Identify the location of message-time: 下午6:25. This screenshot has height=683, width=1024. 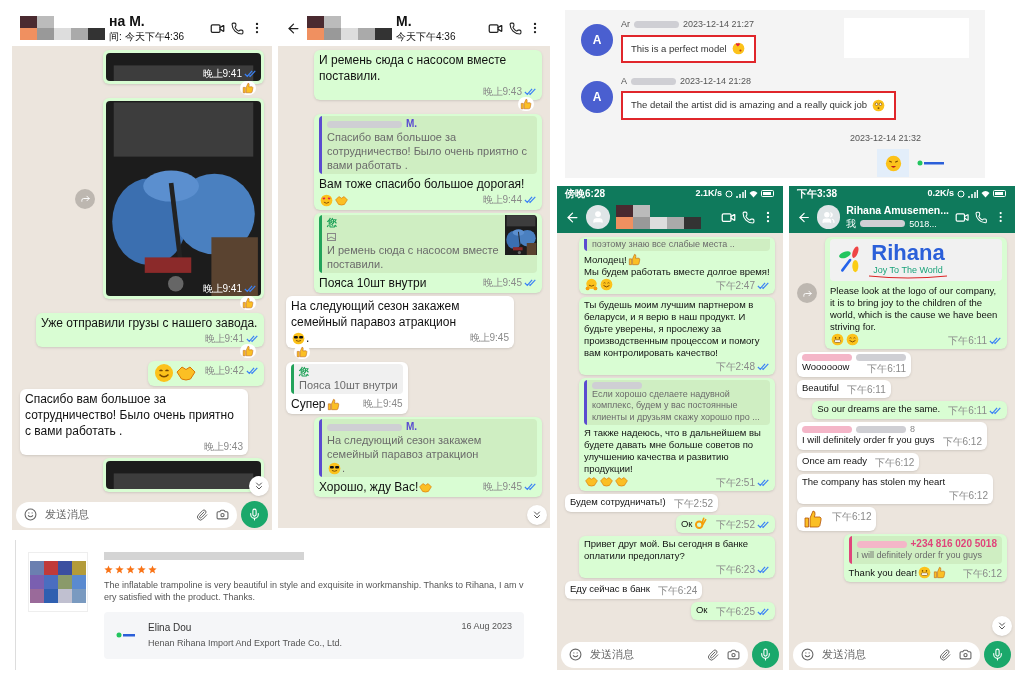
(735, 612).